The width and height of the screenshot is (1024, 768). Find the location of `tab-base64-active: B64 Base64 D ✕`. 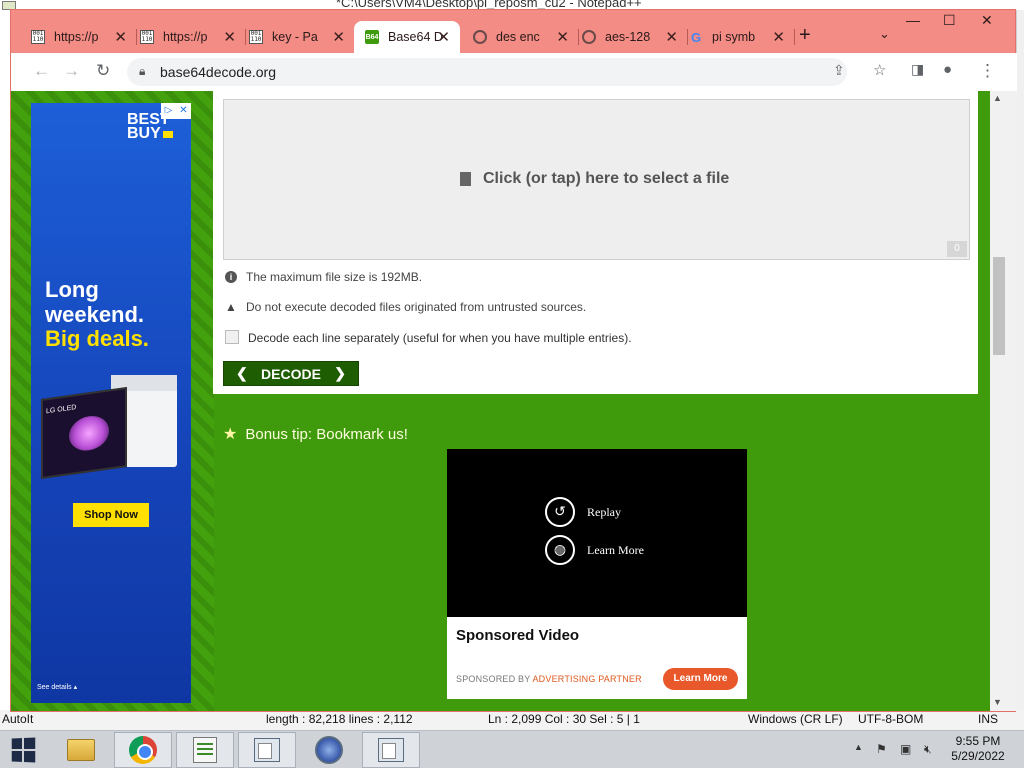

tab-base64-active: B64 Base64 D ✕ is located at coordinates (407, 37).